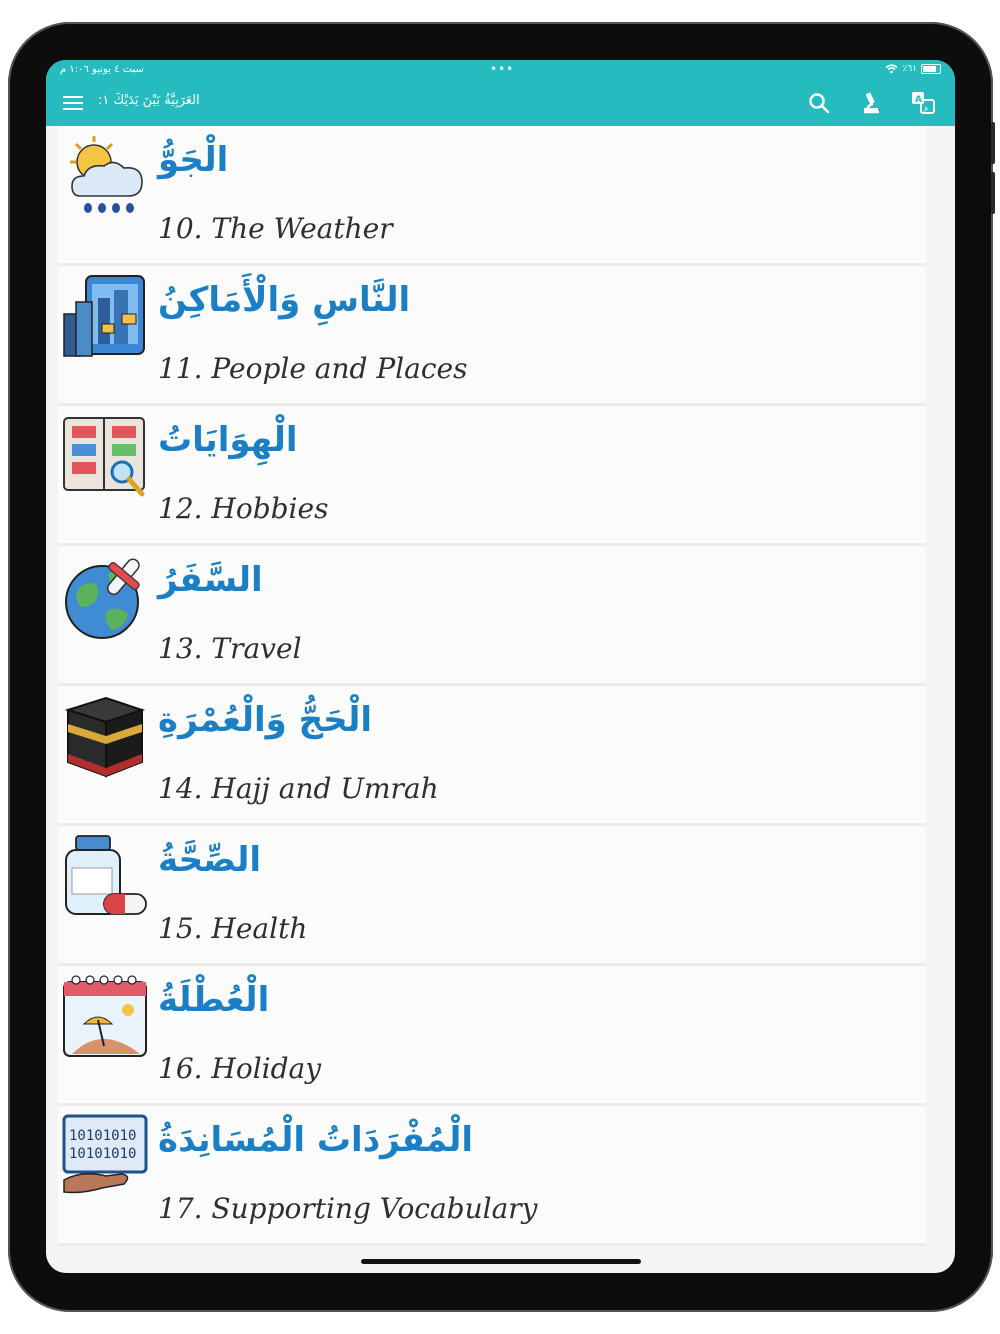 The height and width of the screenshot is (1334, 1000). Describe the element at coordinates (104, 316) in the screenshot. I see `city-icon` at that location.